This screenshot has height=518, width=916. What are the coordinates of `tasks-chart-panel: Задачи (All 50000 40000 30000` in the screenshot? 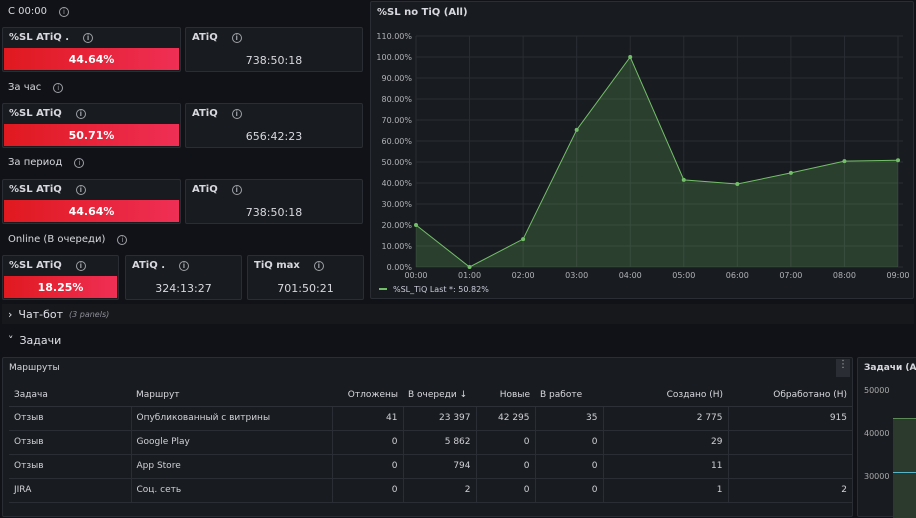 It's located at (886, 437).